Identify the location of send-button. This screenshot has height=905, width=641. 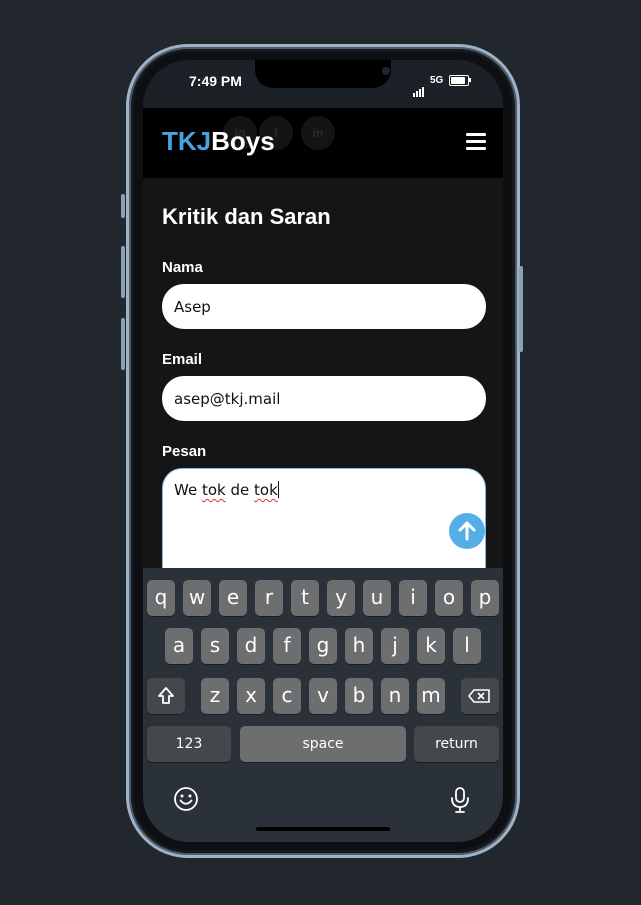
(467, 531).